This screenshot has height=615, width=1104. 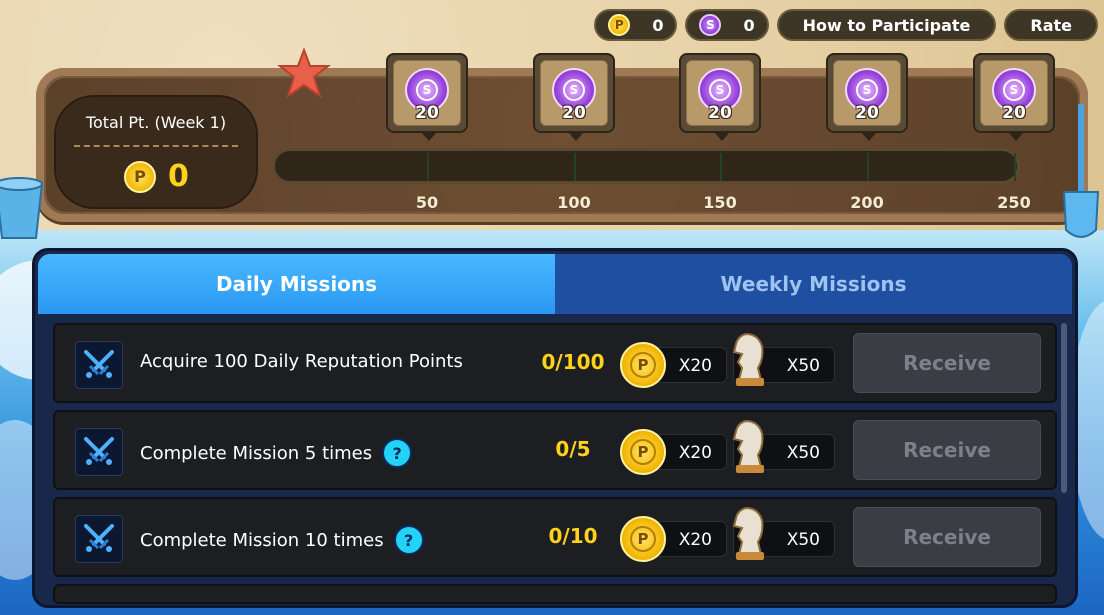 What do you see at coordinates (813, 284) in the screenshot?
I see `tab-weekly-missions: Weekly Missions` at bounding box center [813, 284].